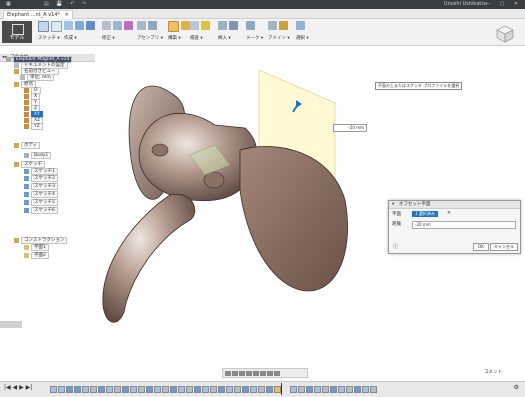  I want to click on plane-label: 平面, so click(396, 214).